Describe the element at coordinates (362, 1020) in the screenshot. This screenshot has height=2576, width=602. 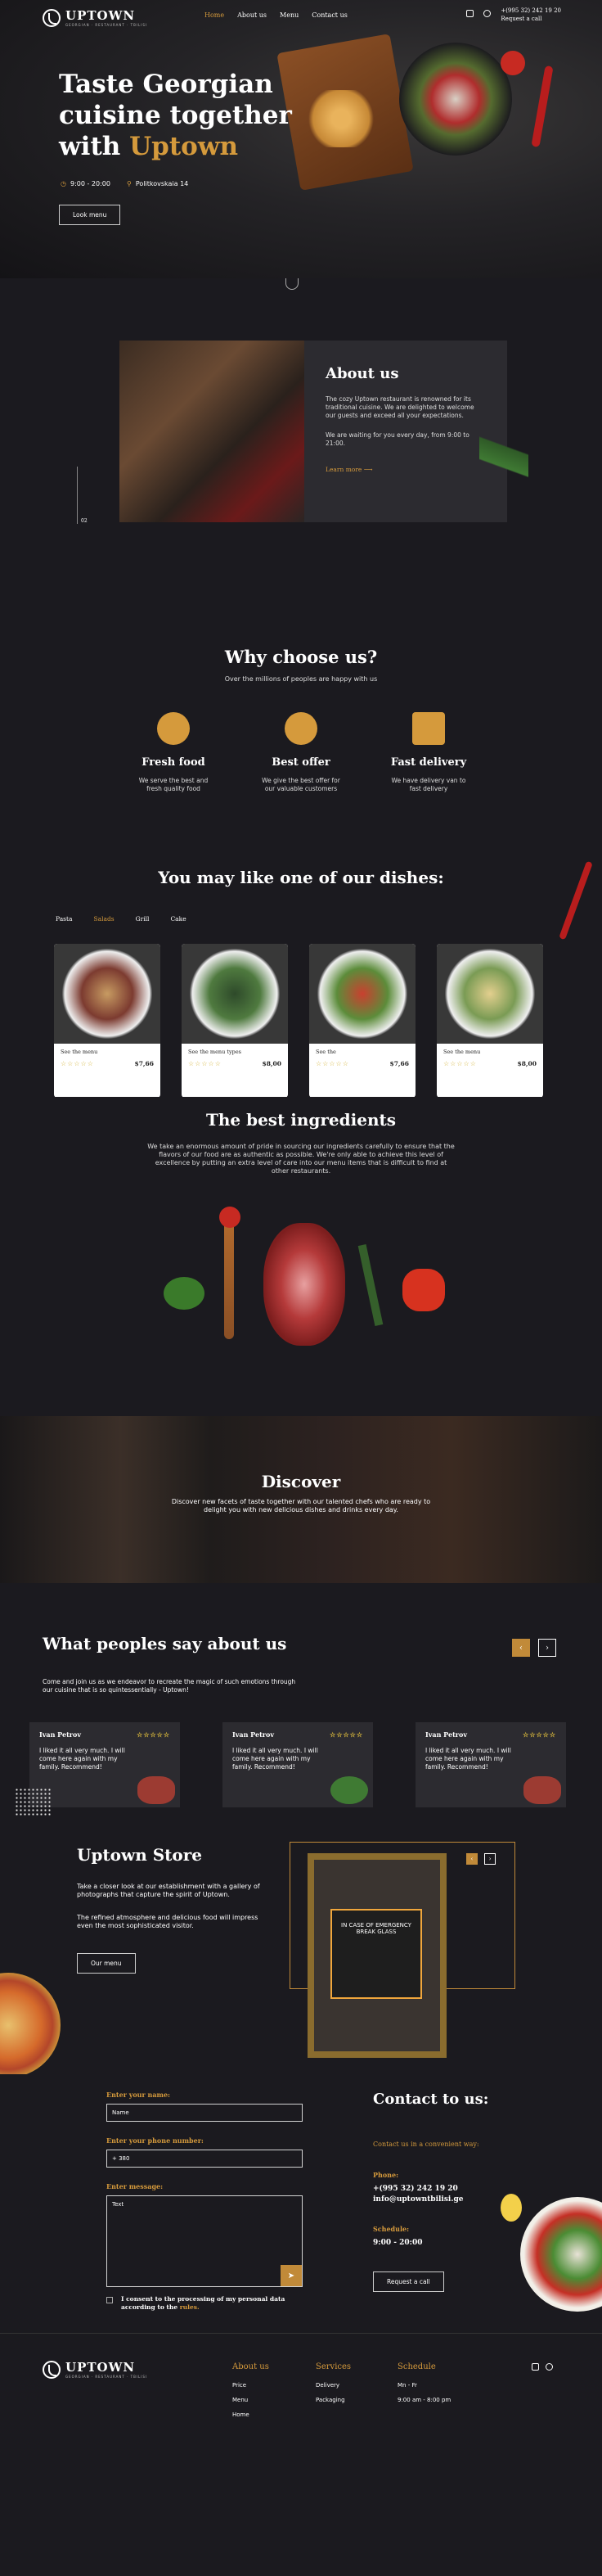
I see `dish-card: See the ☆☆☆☆☆ $7,66` at that location.